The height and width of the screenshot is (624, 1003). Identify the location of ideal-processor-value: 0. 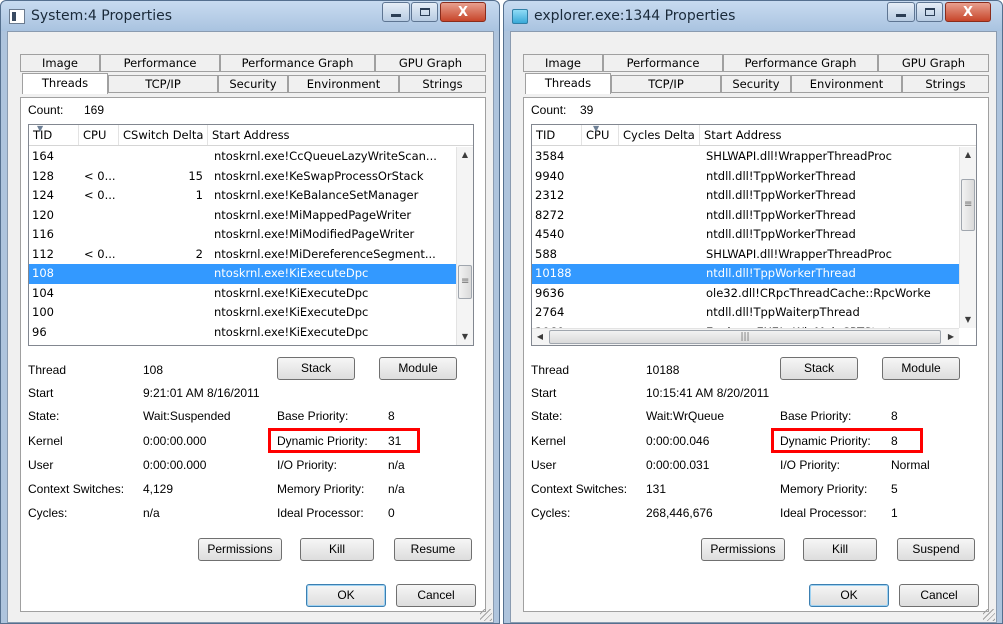
(391, 513).